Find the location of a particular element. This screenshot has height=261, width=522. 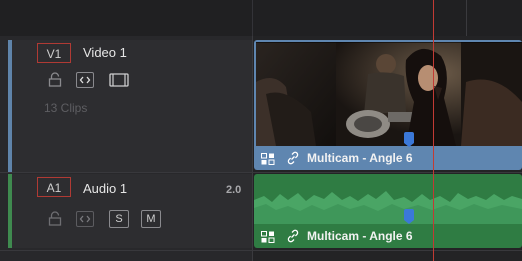

audio-track-header: A1 Audio 1 2.0 S M is located at coordinates (132, 211).